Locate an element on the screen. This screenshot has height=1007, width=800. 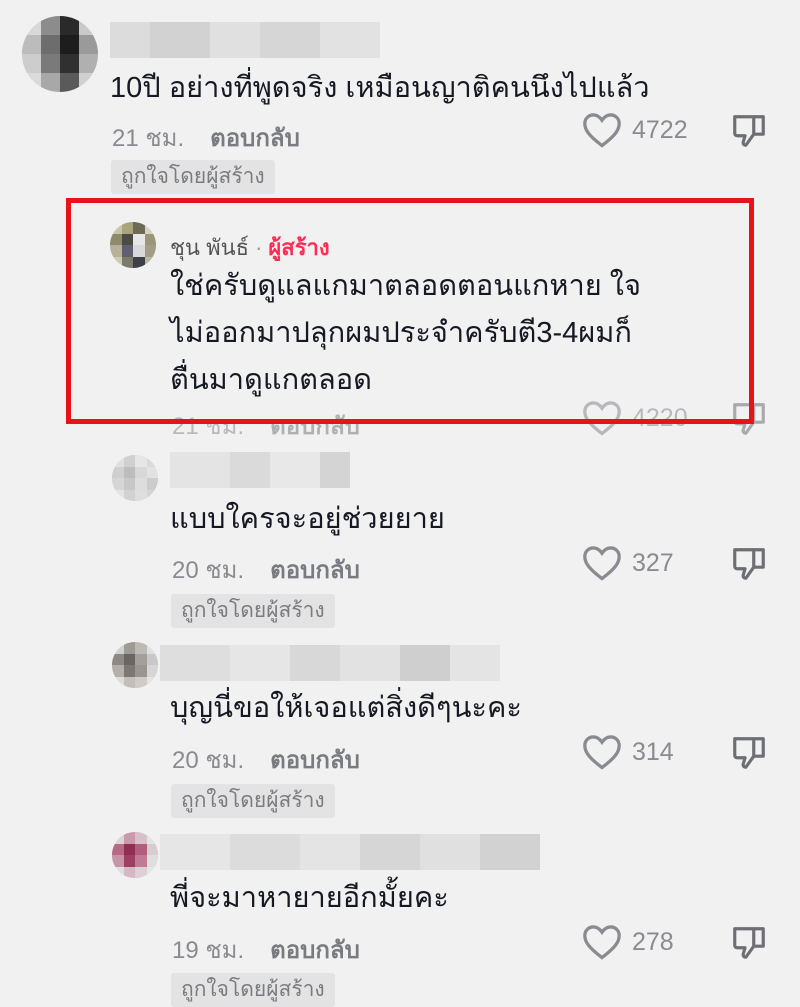
like-count: 278 is located at coordinates (653, 941).